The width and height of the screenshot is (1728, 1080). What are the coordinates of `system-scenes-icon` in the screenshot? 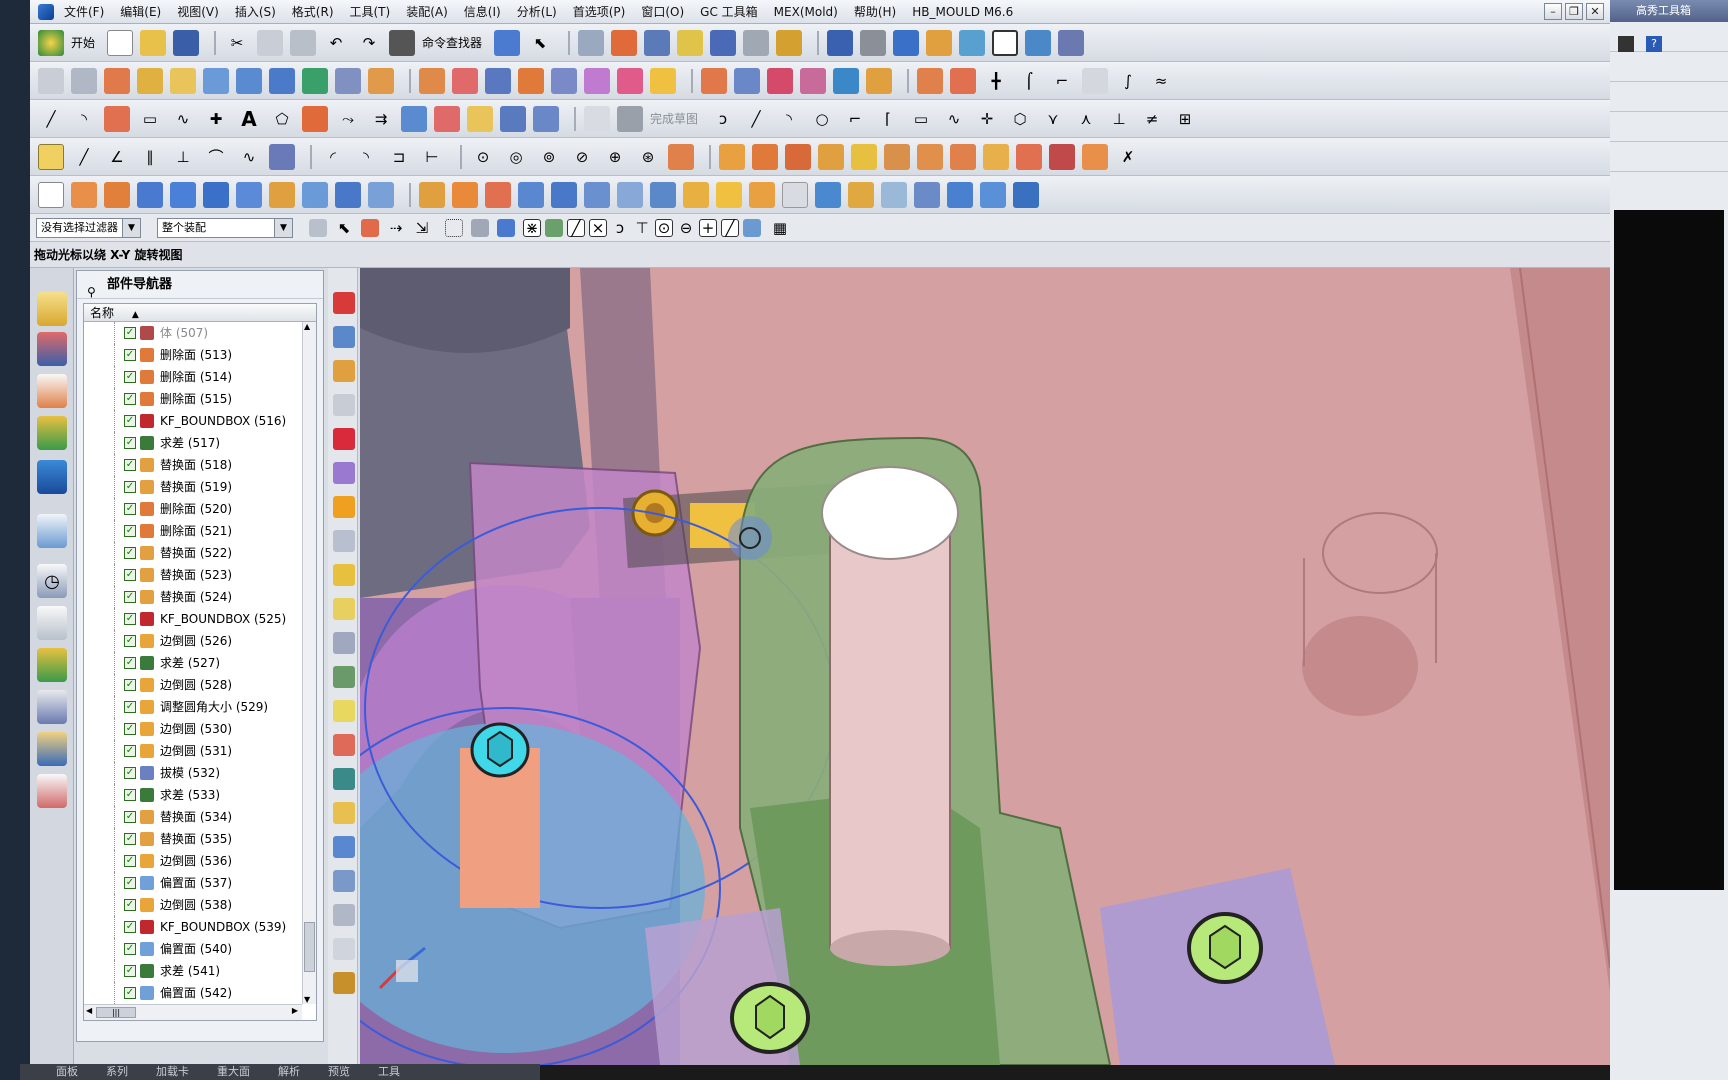 It's located at (52, 791).